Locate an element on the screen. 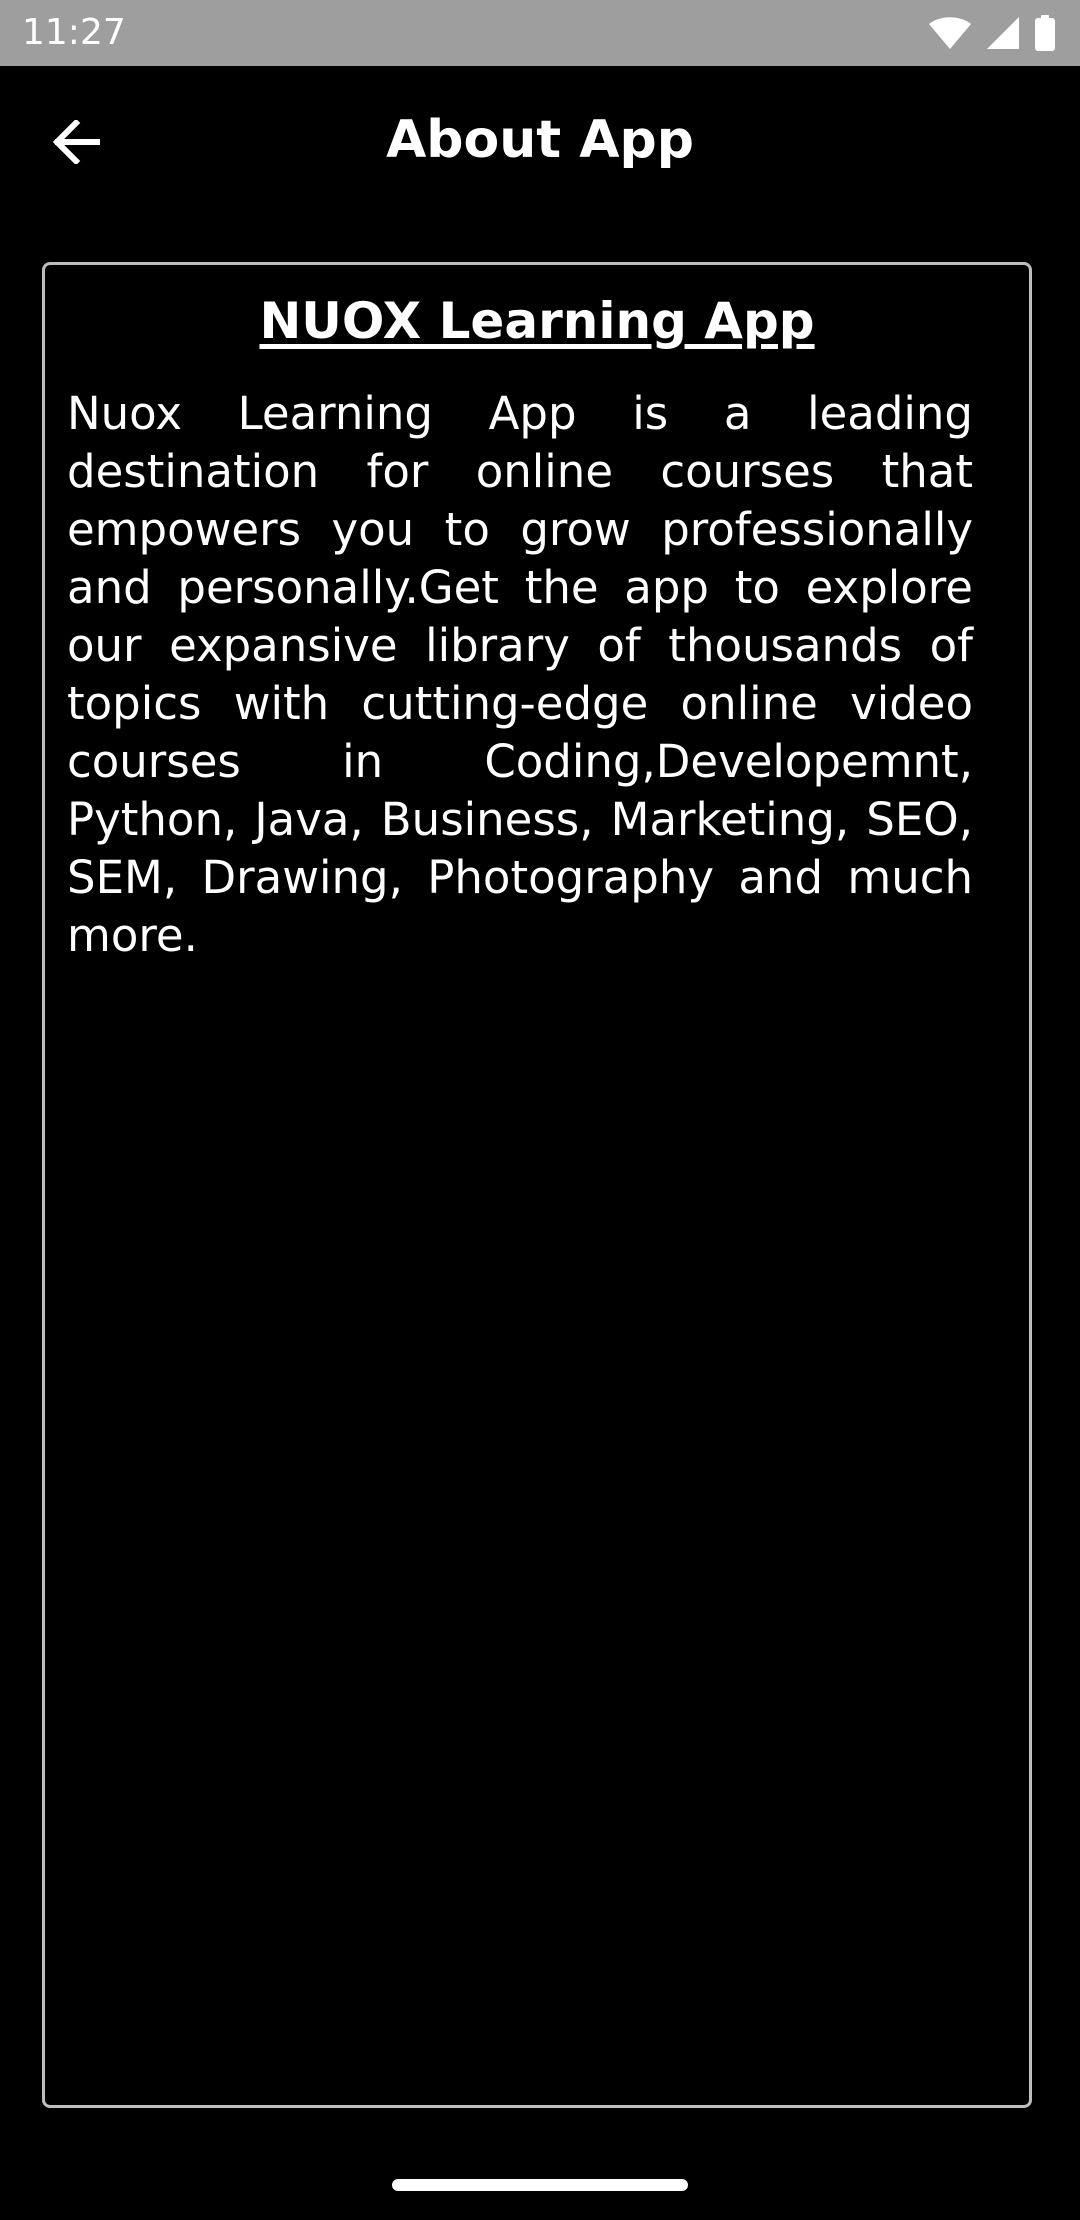  status-icons is located at coordinates (992, 33).